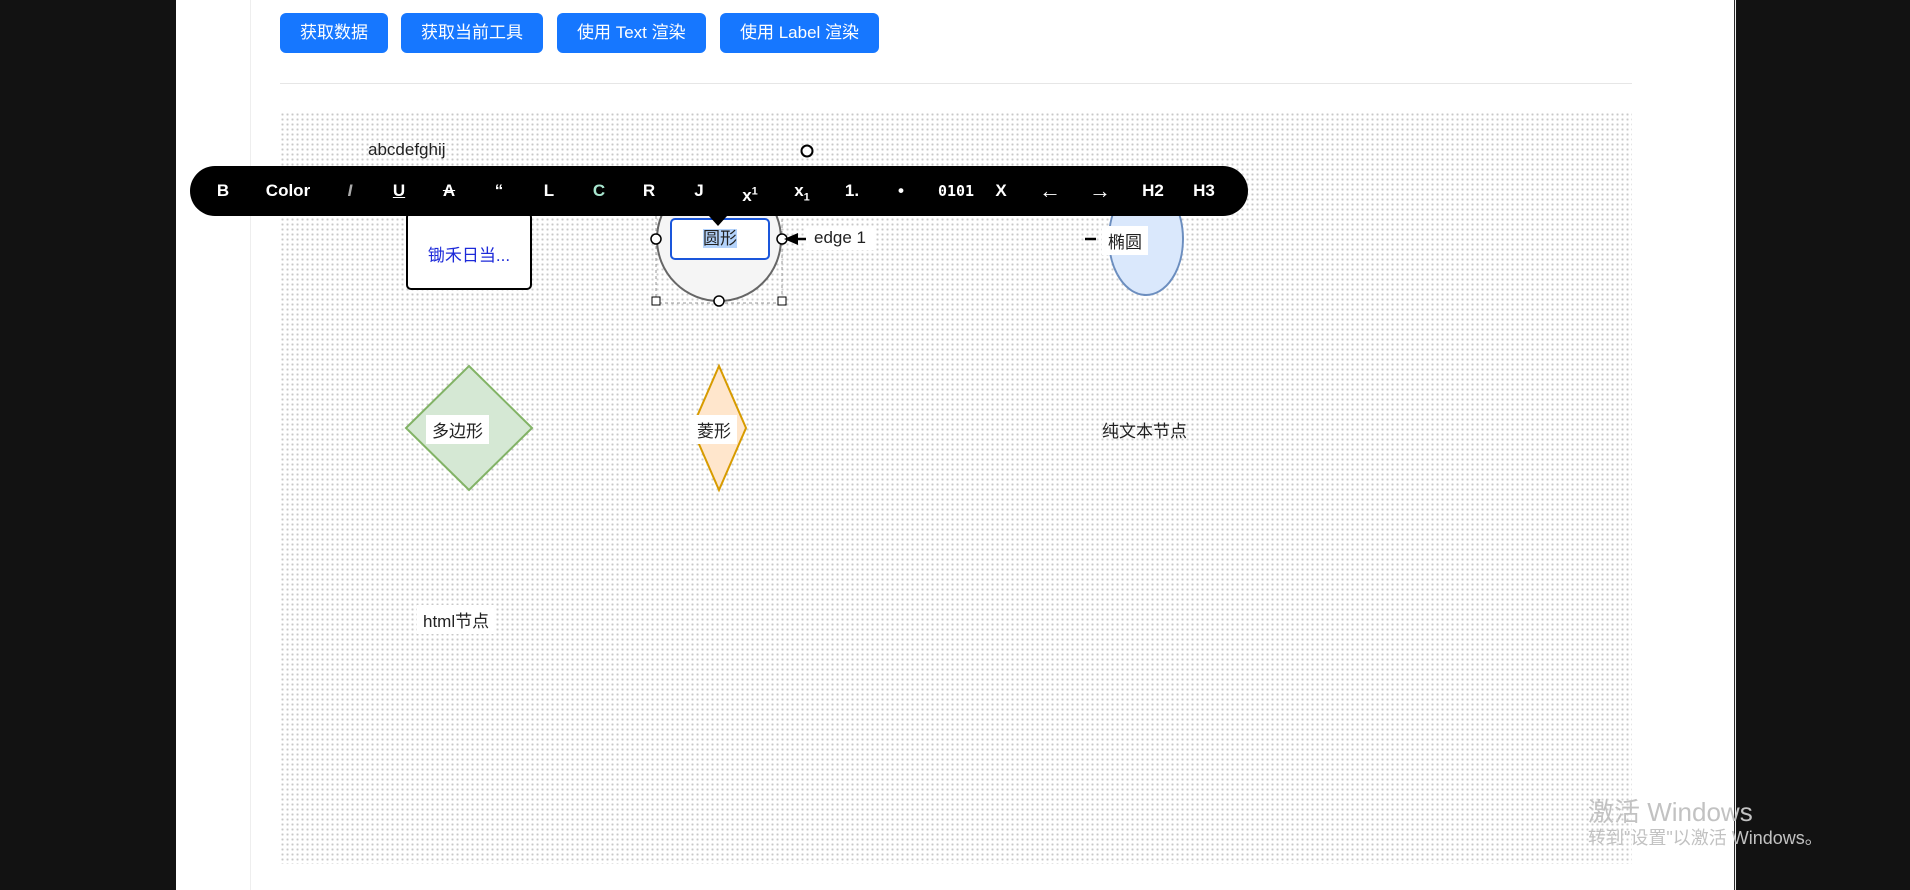 This screenshot has height=890, width=1910. I want to click on superscript-button: x1, so click(750, 191).